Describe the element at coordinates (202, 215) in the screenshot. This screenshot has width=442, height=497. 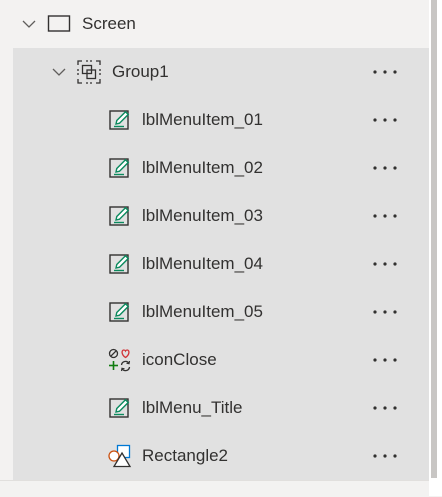
I see `tree-node-label: lblMenuItem_03` at that location.